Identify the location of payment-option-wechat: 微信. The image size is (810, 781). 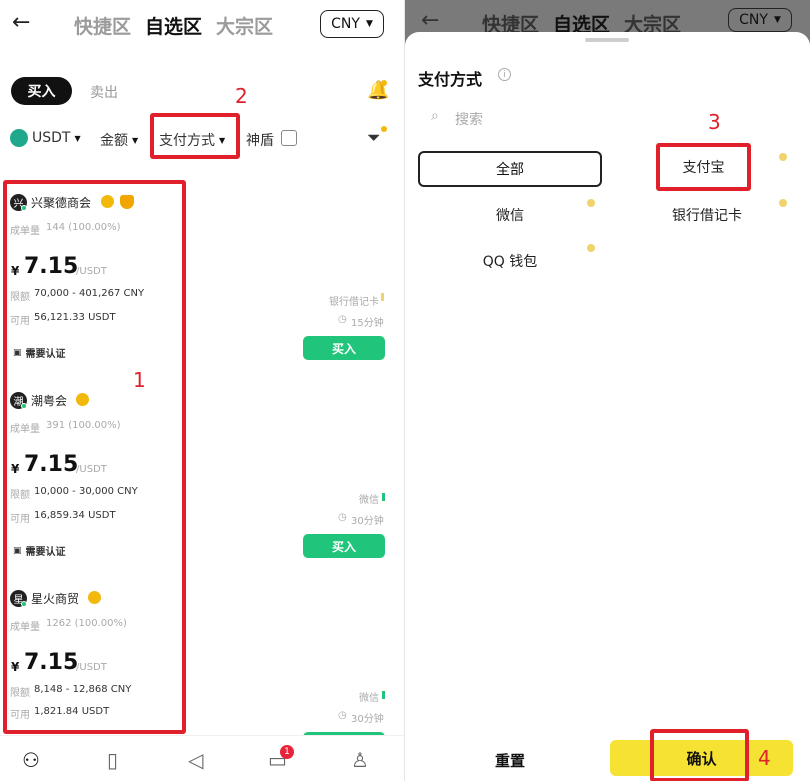
(510, 215).